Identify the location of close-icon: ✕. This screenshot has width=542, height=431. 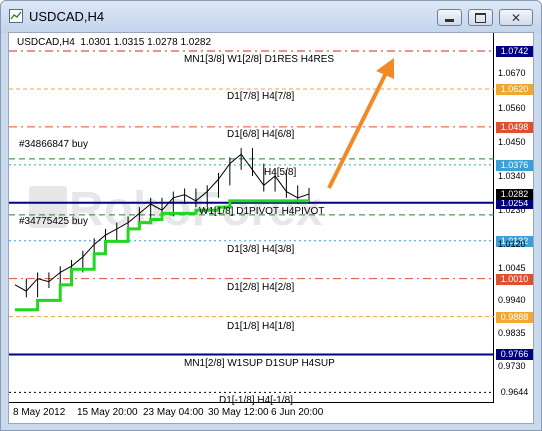
(516, 17).